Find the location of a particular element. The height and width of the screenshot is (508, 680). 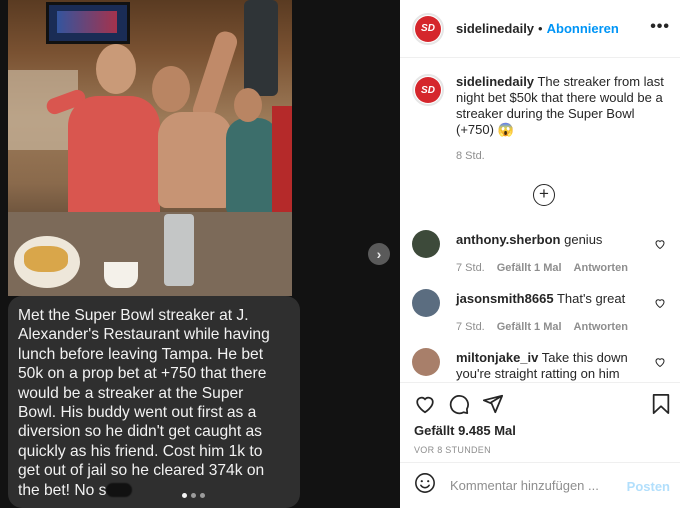

carousel-dot-active is located at coordinates (184, 495).